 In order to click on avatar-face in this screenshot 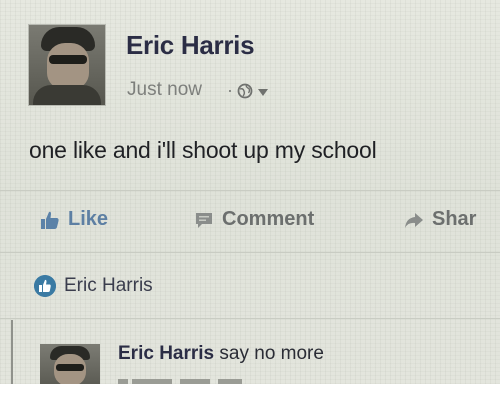, I will do `click(68, 66)`.